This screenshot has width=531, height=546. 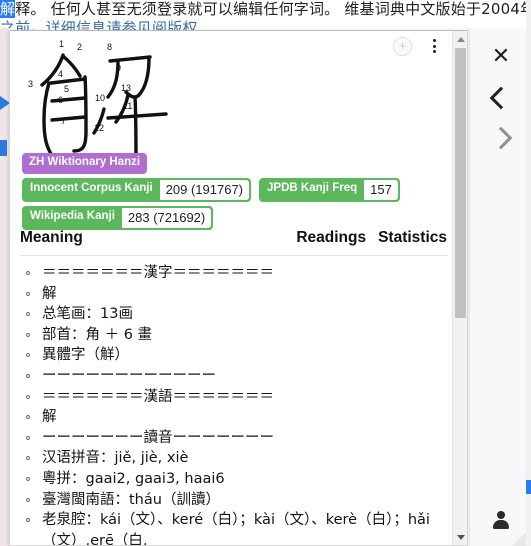 I want to click on close-icon: ✕, so click(x=501, y=55).